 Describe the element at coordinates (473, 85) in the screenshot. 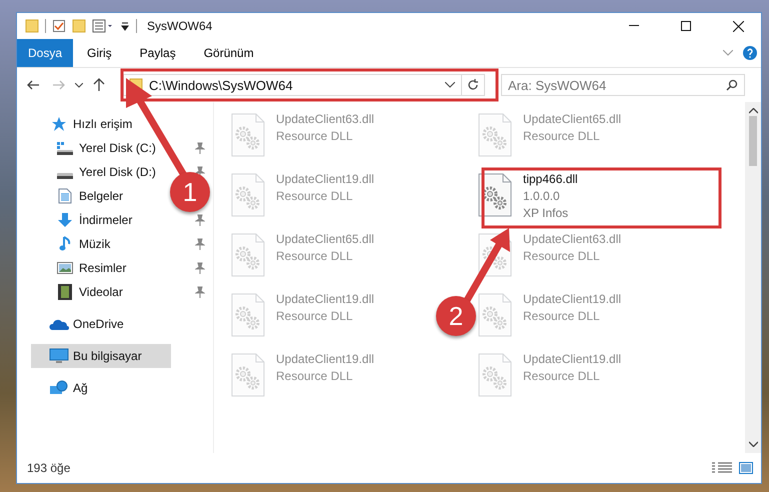

I see `refresh-icon` at that location.